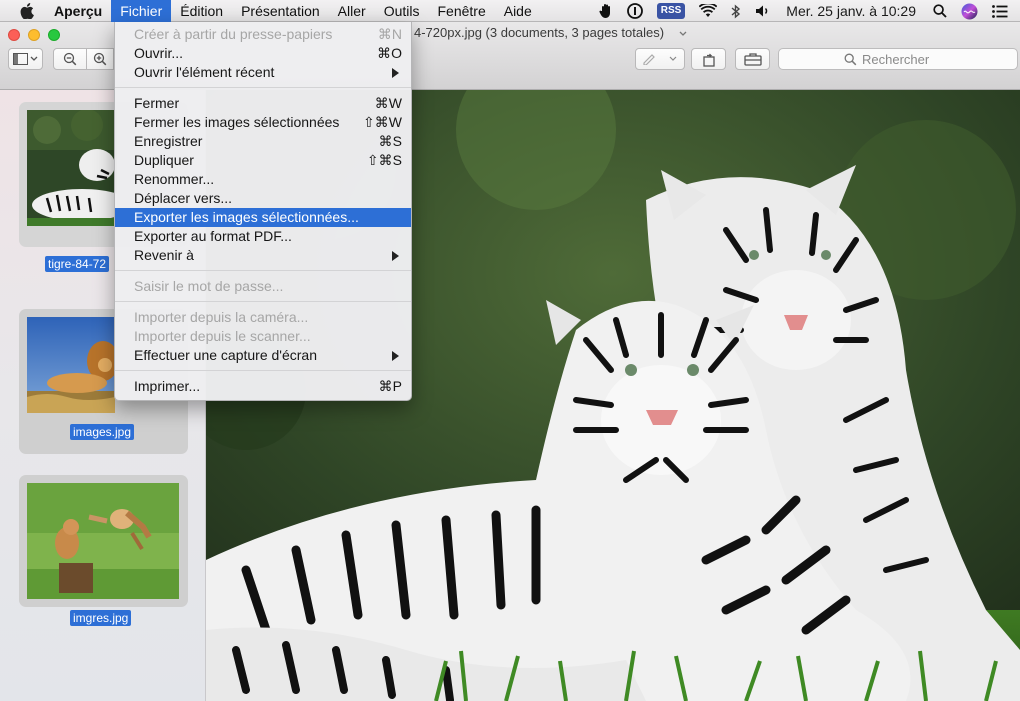 Image resolution: width=1020 pixels, height=701 pixels. I want to click on menu-item-imprimer: Imprimer... ⌘P, so click(263, 386).